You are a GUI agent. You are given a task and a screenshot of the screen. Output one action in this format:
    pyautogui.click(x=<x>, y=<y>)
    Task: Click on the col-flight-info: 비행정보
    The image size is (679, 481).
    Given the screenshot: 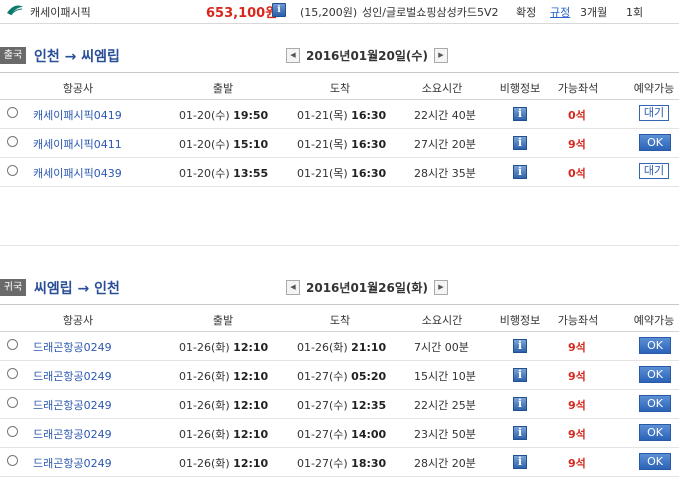 What is the action you would take?
    pyautogui.click(x=520, y=88)
    